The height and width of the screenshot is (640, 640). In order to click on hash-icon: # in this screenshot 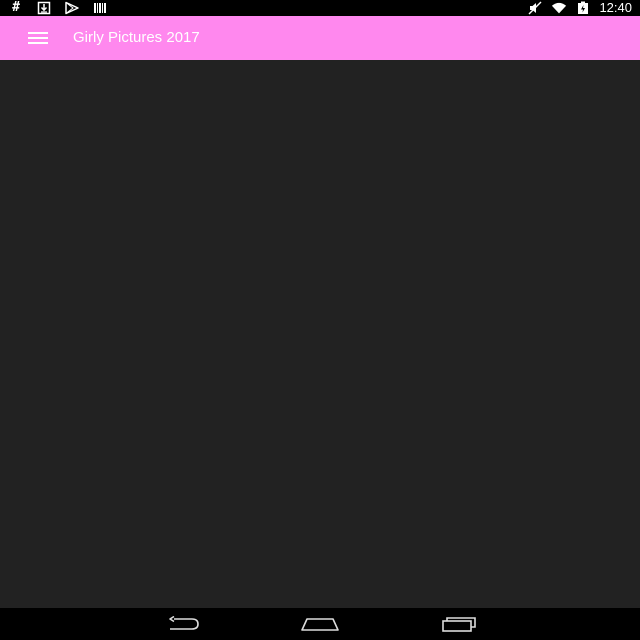, I will do `click(16, 7)`.